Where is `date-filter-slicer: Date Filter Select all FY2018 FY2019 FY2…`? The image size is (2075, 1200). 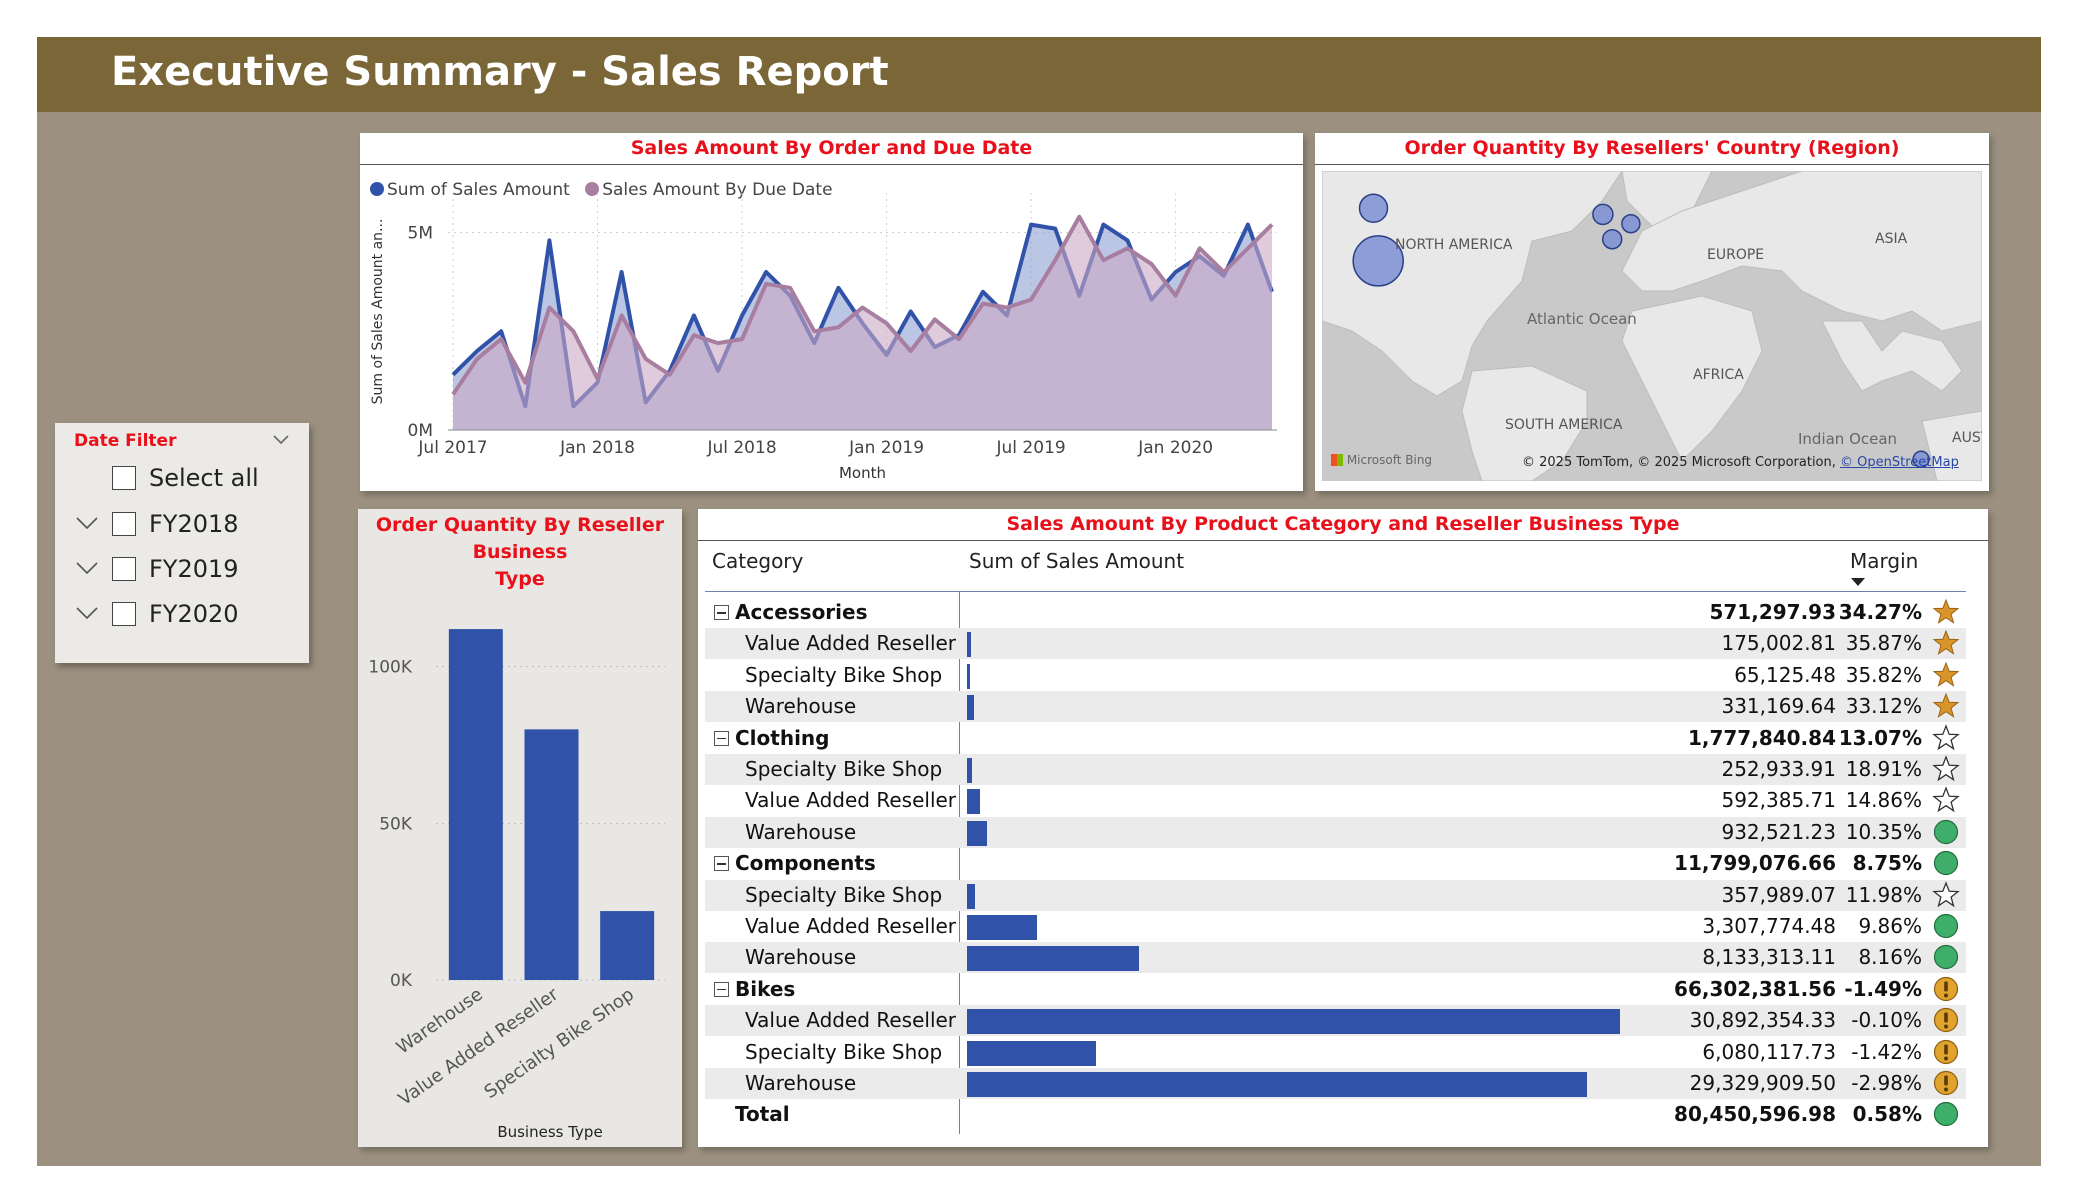
date-filter-slicer: Date Filter Select all FY2018 FY2019 FY2… is located at coordinates (182, 543).